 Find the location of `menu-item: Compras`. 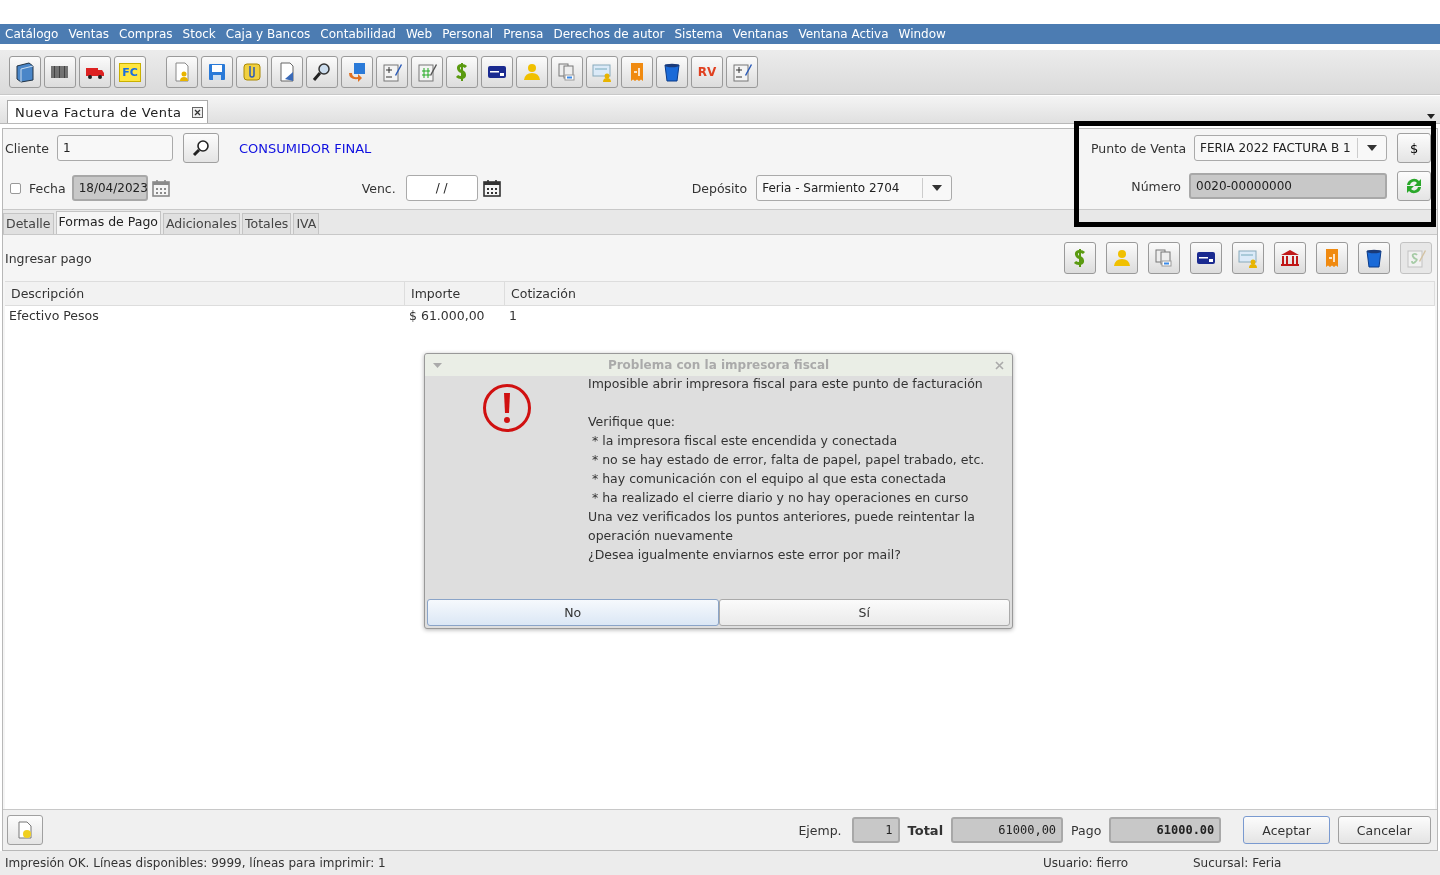

menu-item: Compras is located at coordinates (146, 34).